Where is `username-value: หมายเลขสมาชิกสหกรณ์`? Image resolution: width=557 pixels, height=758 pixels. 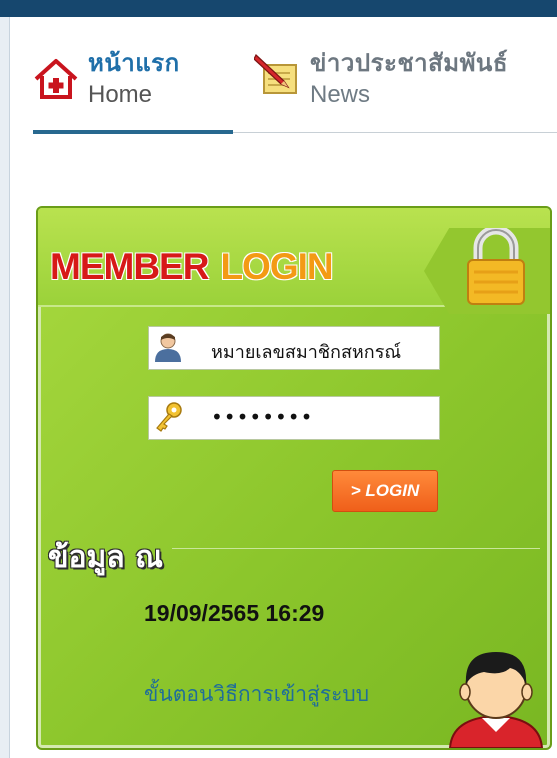 username-value: หมายเลขสมาชิกสหกรณ์ is located at coordinates (306, 352).